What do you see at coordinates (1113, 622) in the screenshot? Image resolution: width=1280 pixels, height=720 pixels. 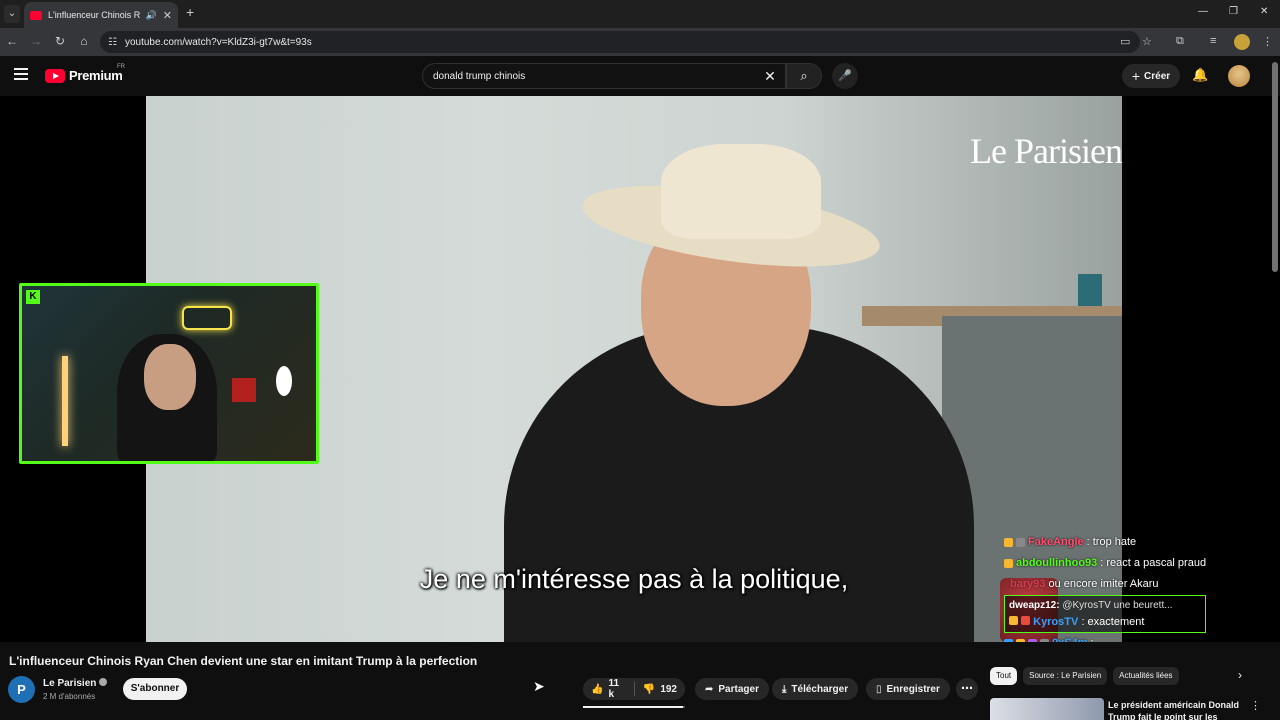 I see `chat-text: : exactement` at bounding box center [1113, 622].